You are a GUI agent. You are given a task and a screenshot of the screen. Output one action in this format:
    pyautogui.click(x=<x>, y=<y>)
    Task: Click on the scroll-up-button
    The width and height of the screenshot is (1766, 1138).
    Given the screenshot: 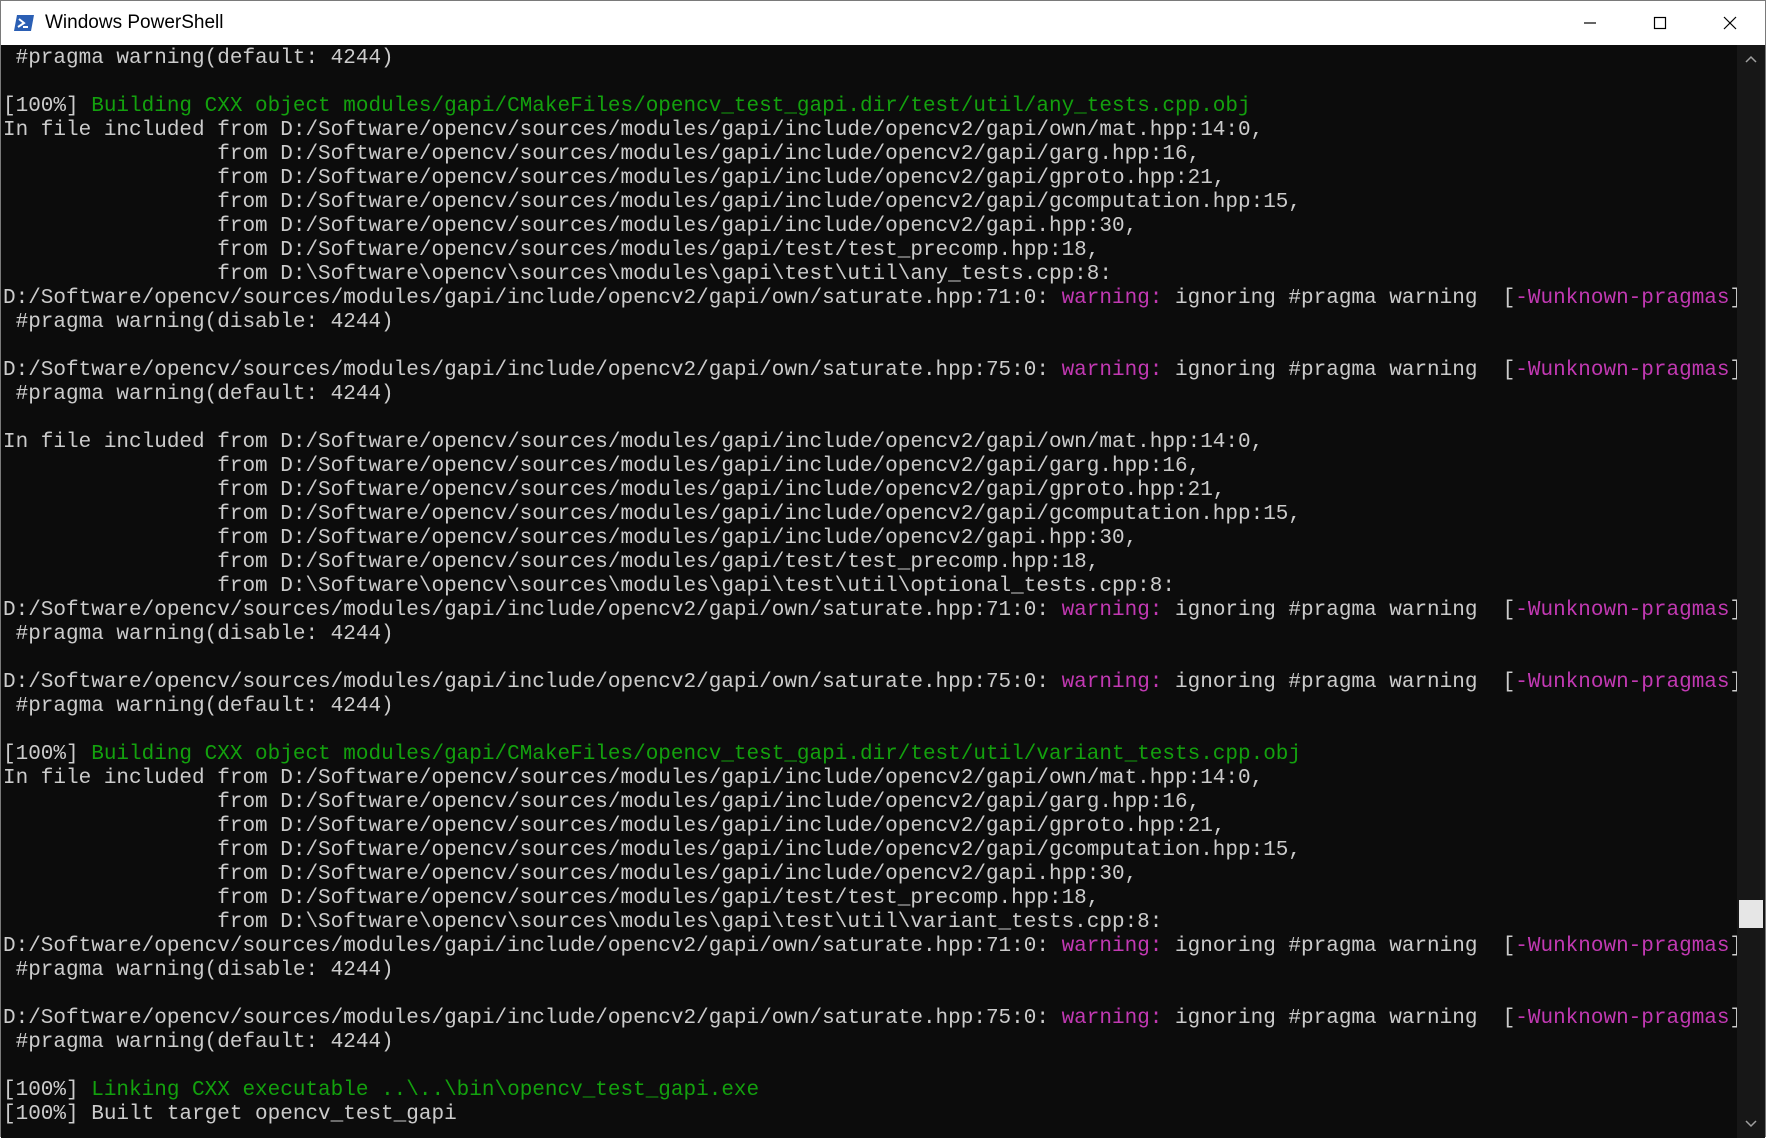 What is the action you would take?
    pyautogui.click(x=1751, y=59)
    